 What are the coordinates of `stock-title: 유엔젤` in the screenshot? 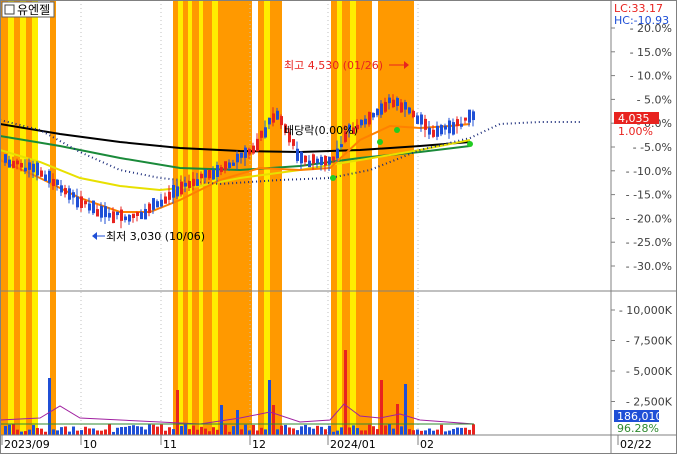 It's located at (28, 9).